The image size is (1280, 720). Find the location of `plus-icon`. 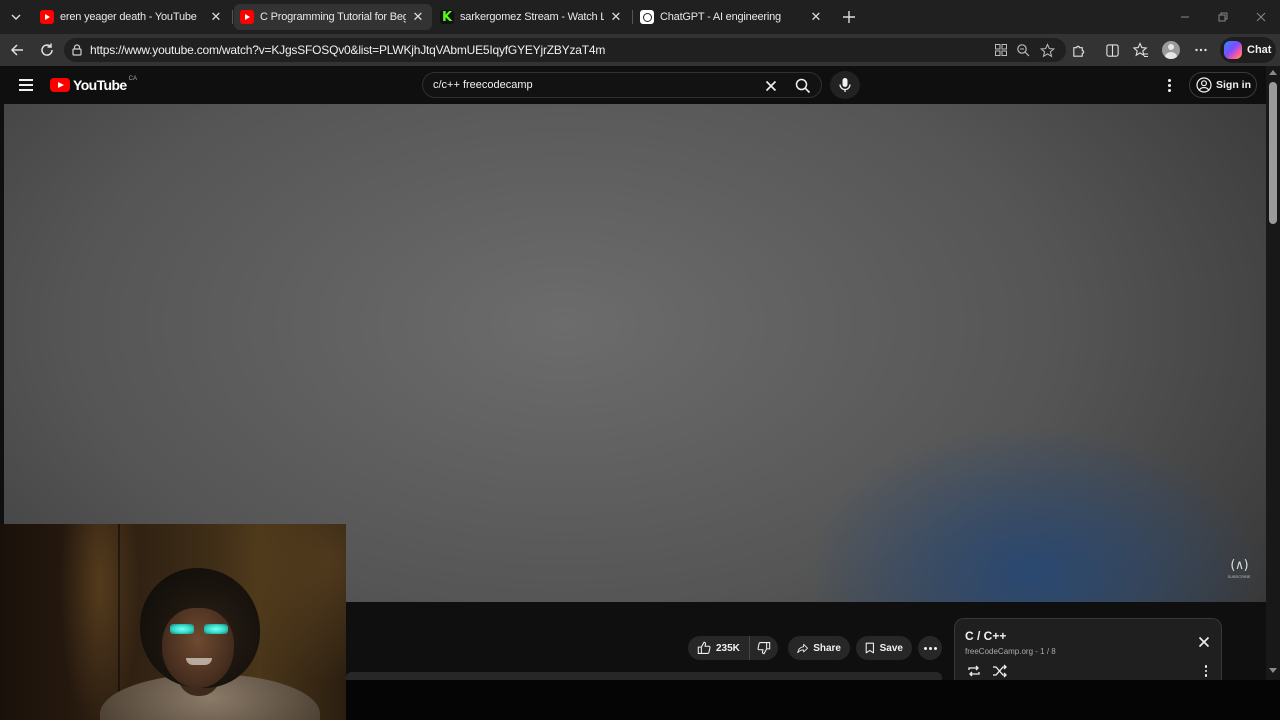

plus-icon is located at coordinates (849, 17).